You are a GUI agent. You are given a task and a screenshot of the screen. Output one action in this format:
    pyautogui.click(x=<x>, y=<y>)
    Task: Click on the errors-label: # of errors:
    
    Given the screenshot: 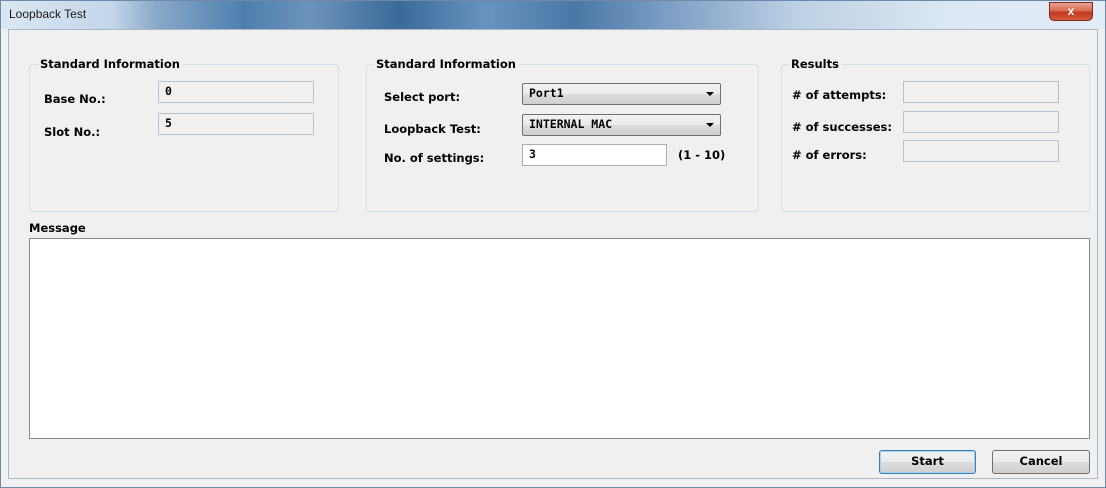 What is the action you would take?
    pyautogui.click(x=829, y=155)
    